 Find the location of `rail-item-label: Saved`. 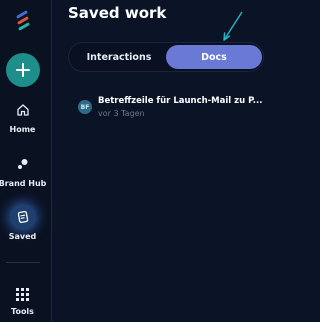

rail-item-label: Saved is located at coordinates (22, 236).